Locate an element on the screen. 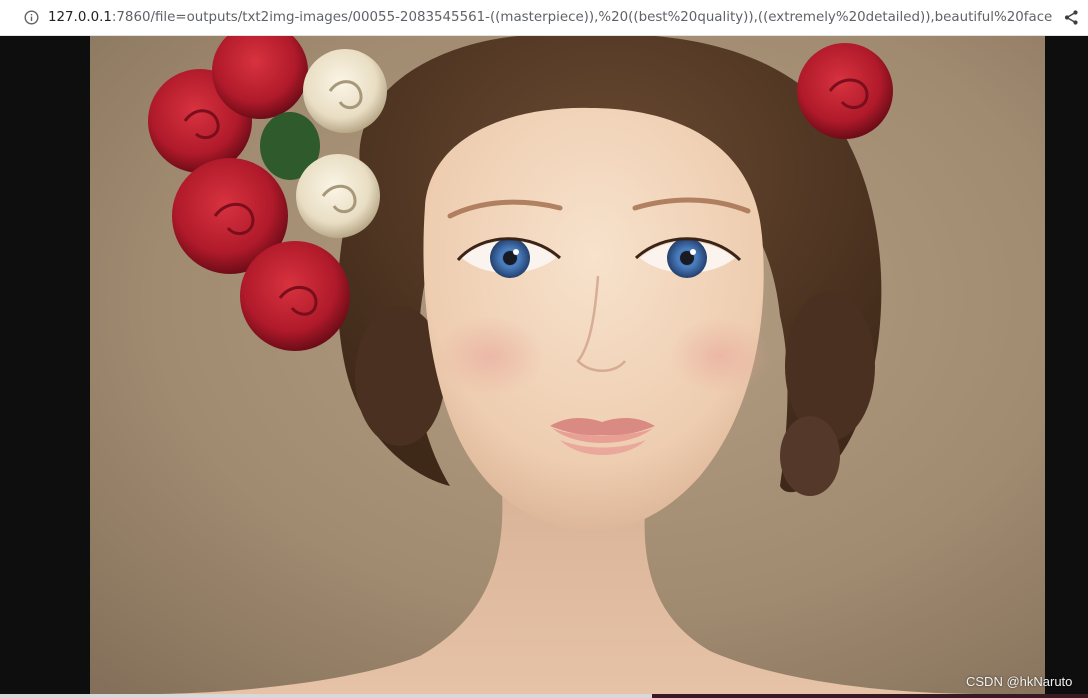 The width and height of the screenshot is (1088, 698). bottom-strip is located at coordinates (544, 696).